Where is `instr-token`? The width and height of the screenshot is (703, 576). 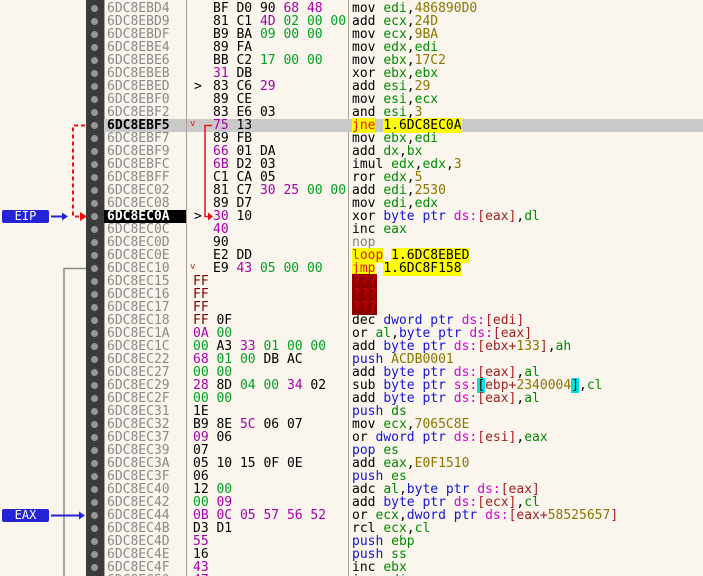
instr-token is located at coordinates (481, 515).